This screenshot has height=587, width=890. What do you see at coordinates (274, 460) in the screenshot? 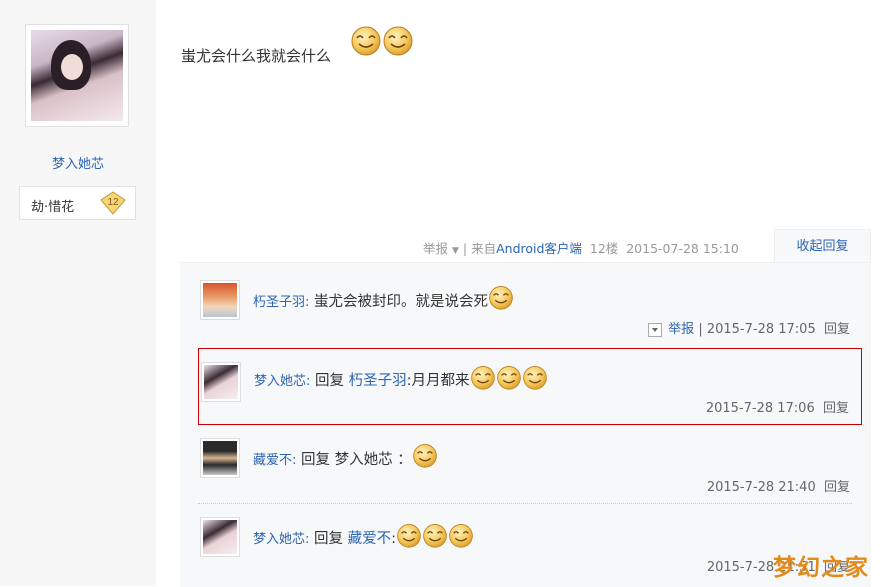
I see `reply-username: 藏爱不:` at bounding box center [274, 460].